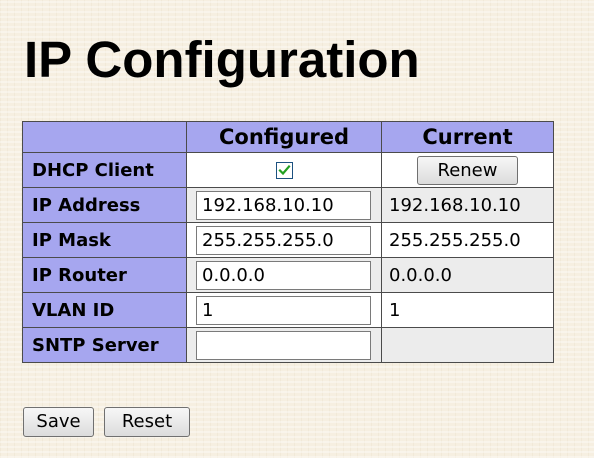  I want to click on table-header-row: Configured Current, so click(288, 137).